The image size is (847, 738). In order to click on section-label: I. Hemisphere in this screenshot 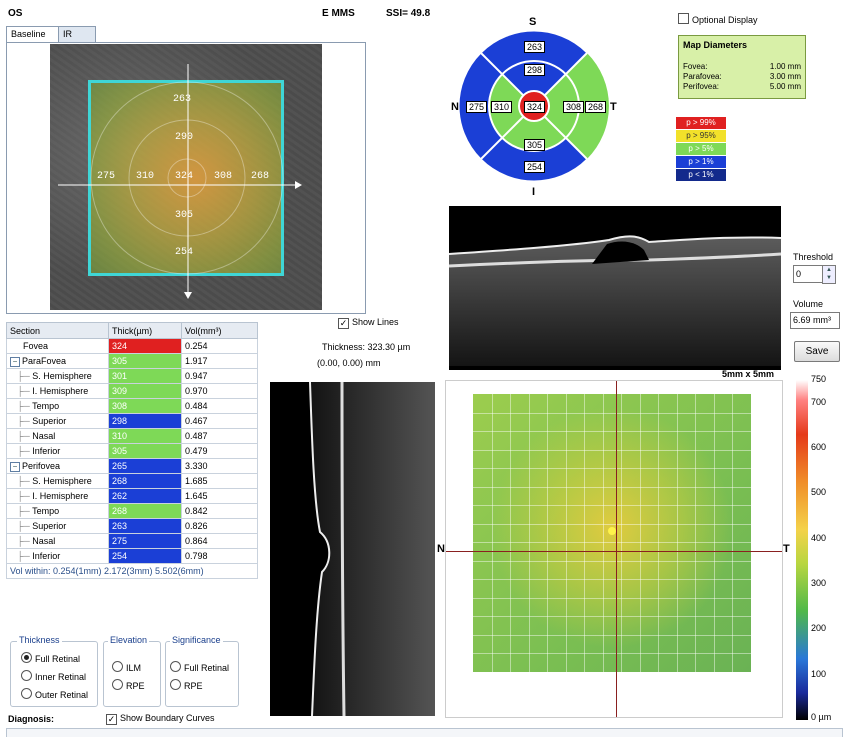, I will do `click(60, 496)`.